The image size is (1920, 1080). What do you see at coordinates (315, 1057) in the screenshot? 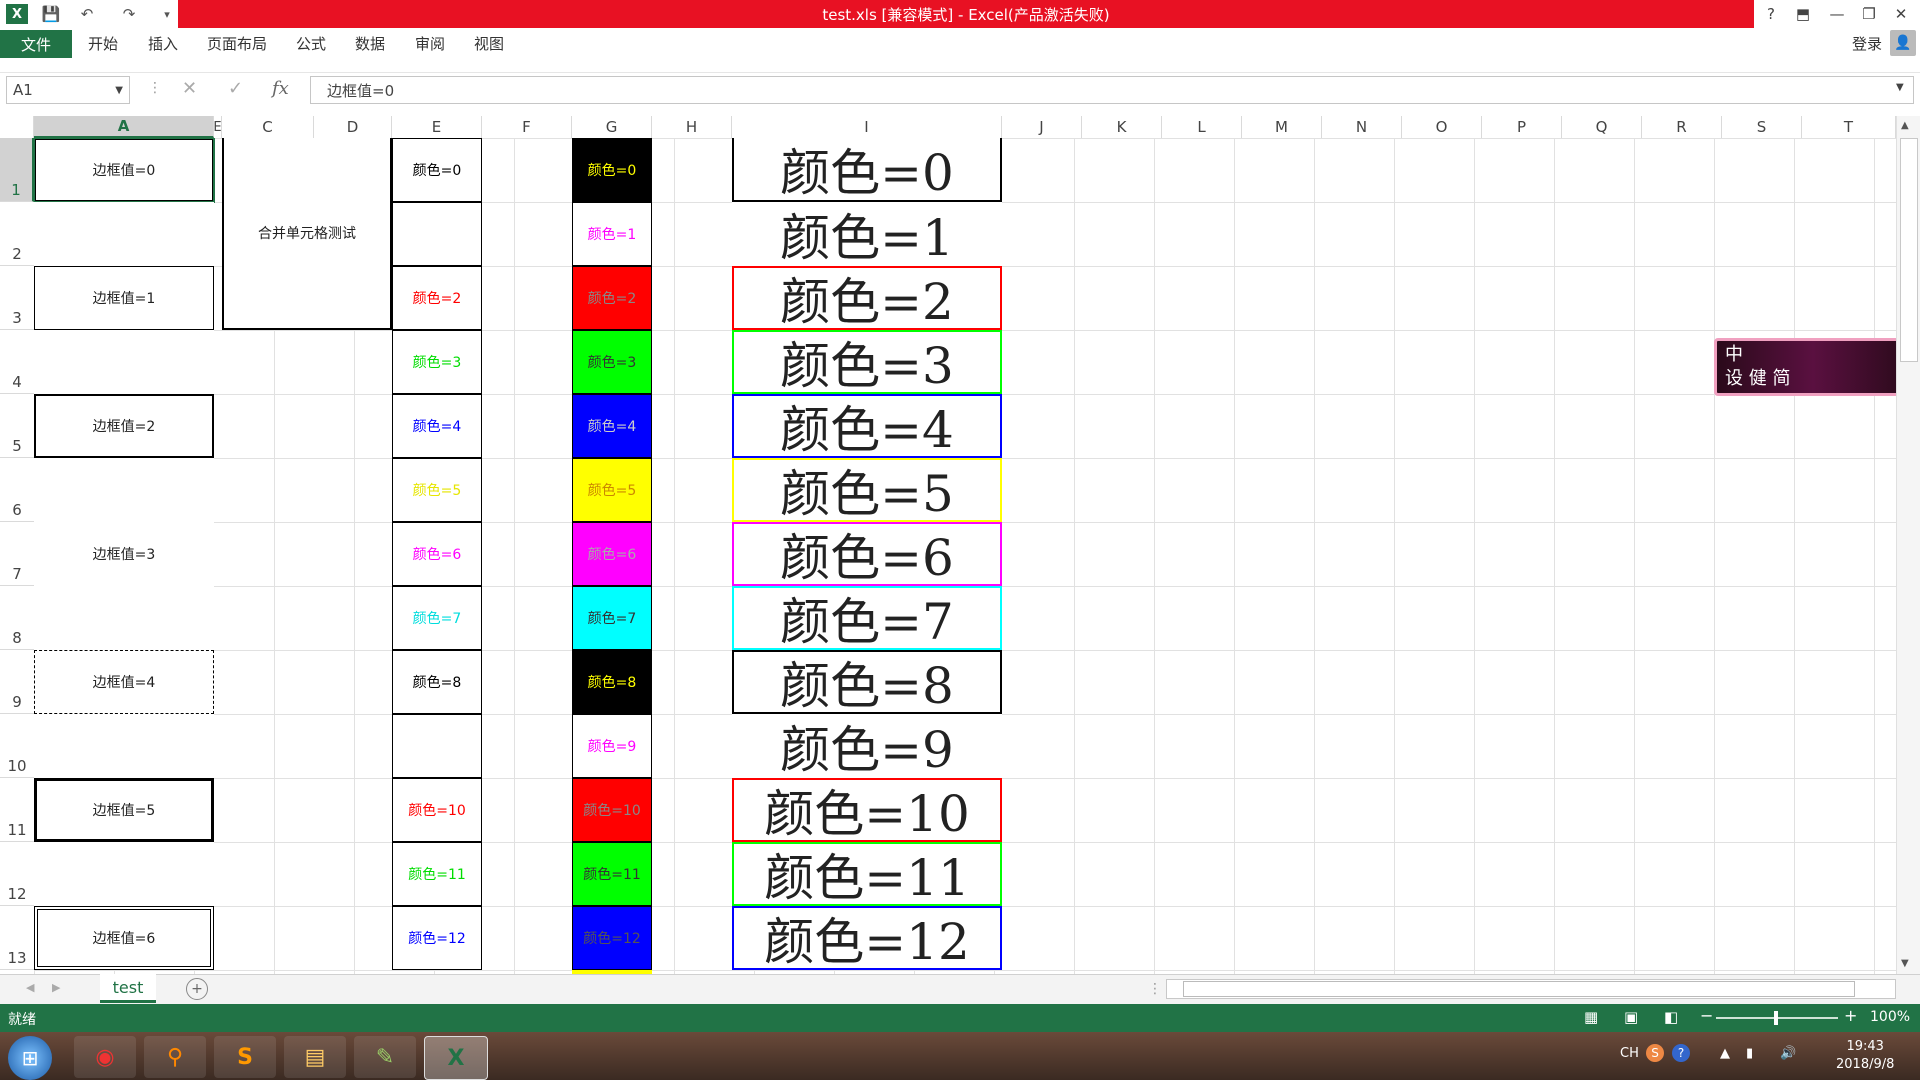
I see `file-explorer-taskbar-icon: ▤` at bounding box center [315, 1057].